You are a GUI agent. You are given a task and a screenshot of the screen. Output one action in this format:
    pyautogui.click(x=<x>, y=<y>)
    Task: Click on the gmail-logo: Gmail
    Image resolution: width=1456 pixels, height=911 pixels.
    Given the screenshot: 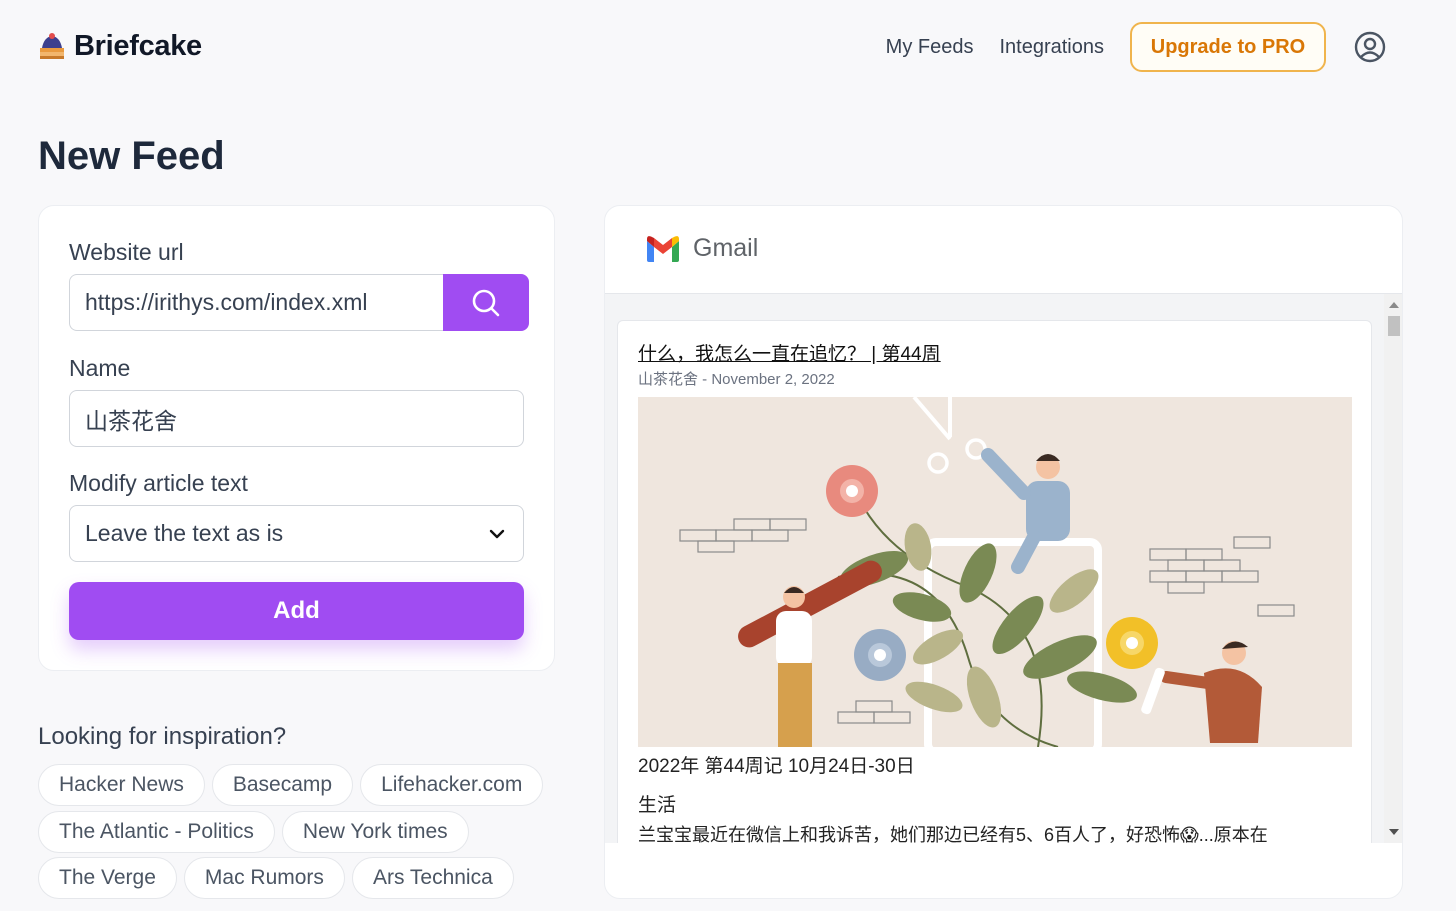 What is the action you would take?
    pyautogui.click(x=701, y=248)
    